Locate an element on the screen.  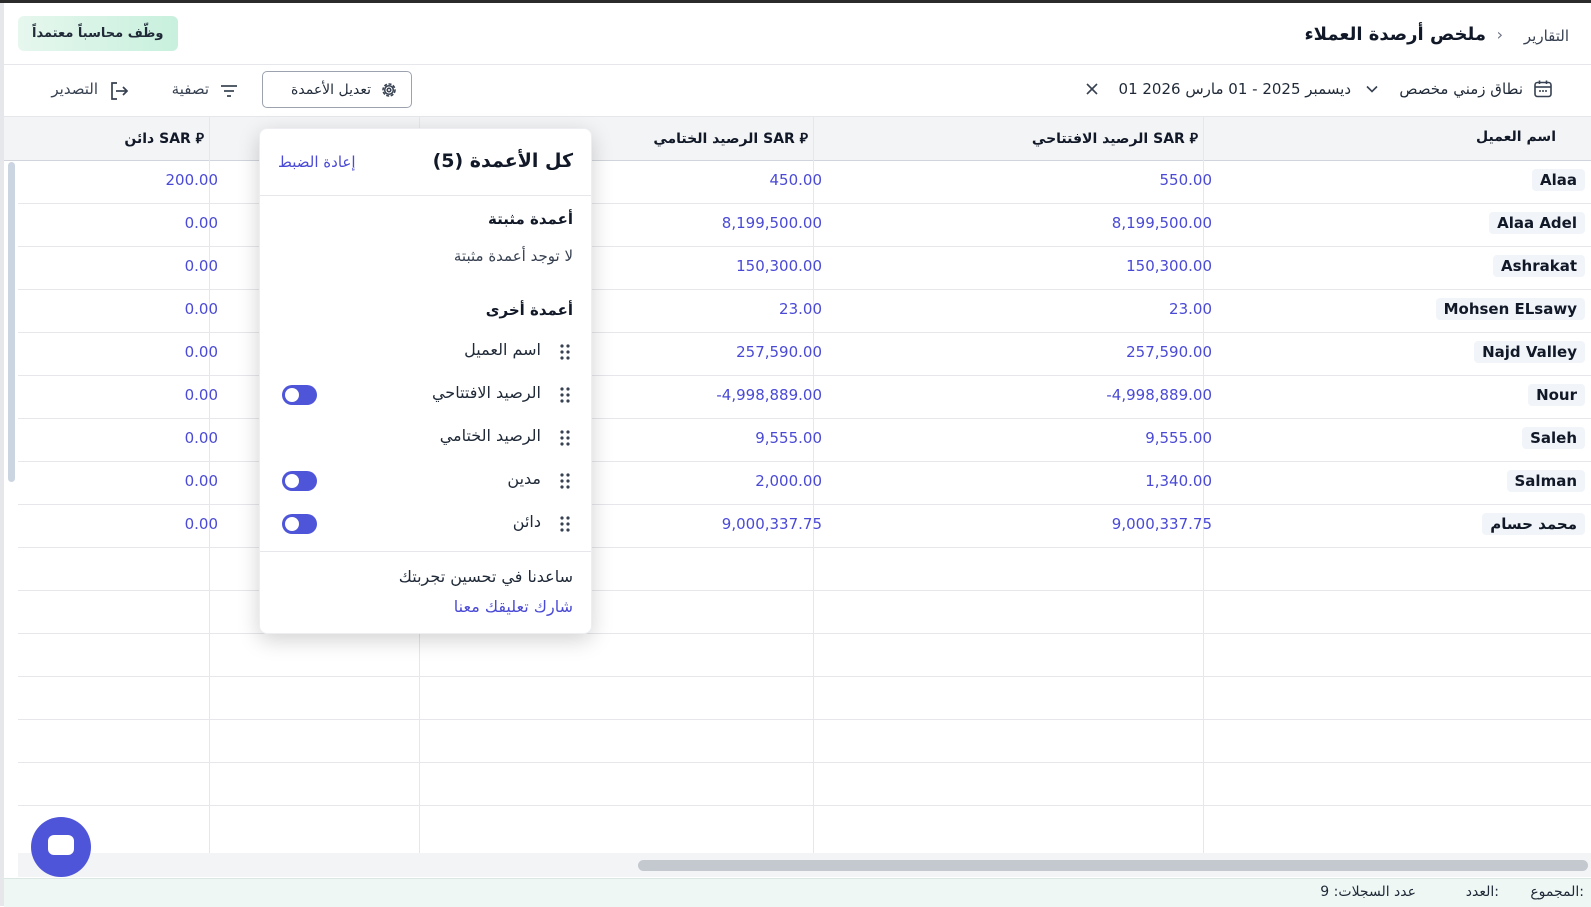
chat-support-button is located at coordinates (61, 847).